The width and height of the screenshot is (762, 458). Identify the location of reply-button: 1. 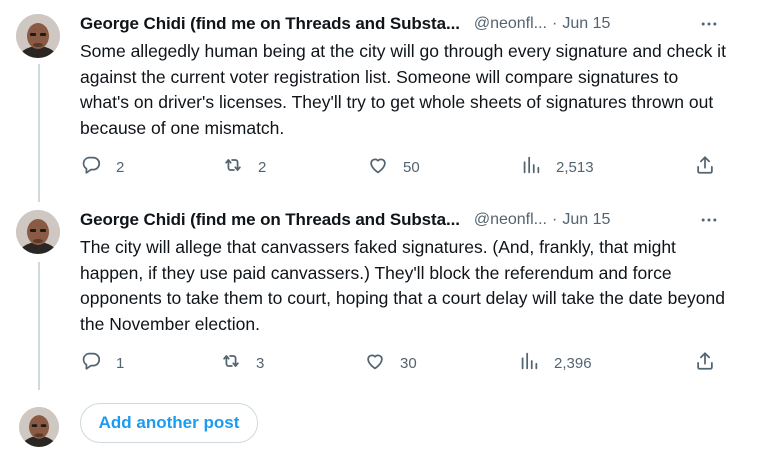
(102, 363).